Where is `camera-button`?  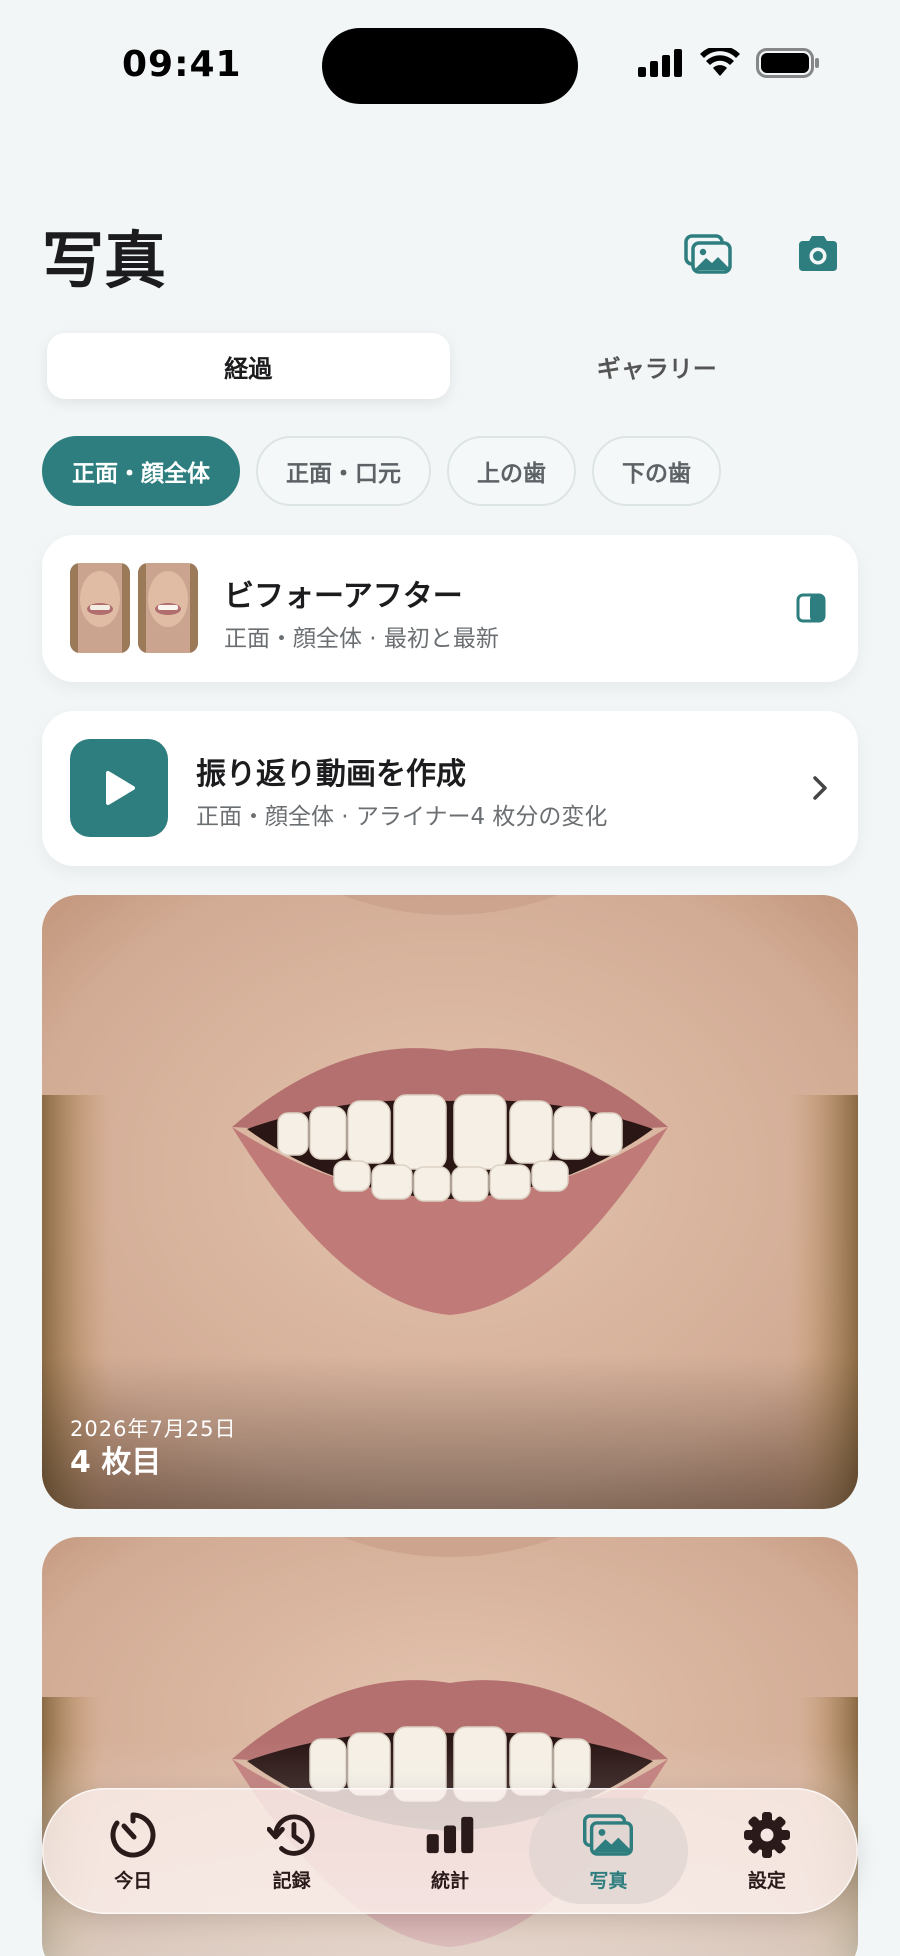
camera-button is located at coordinates (818, 254).